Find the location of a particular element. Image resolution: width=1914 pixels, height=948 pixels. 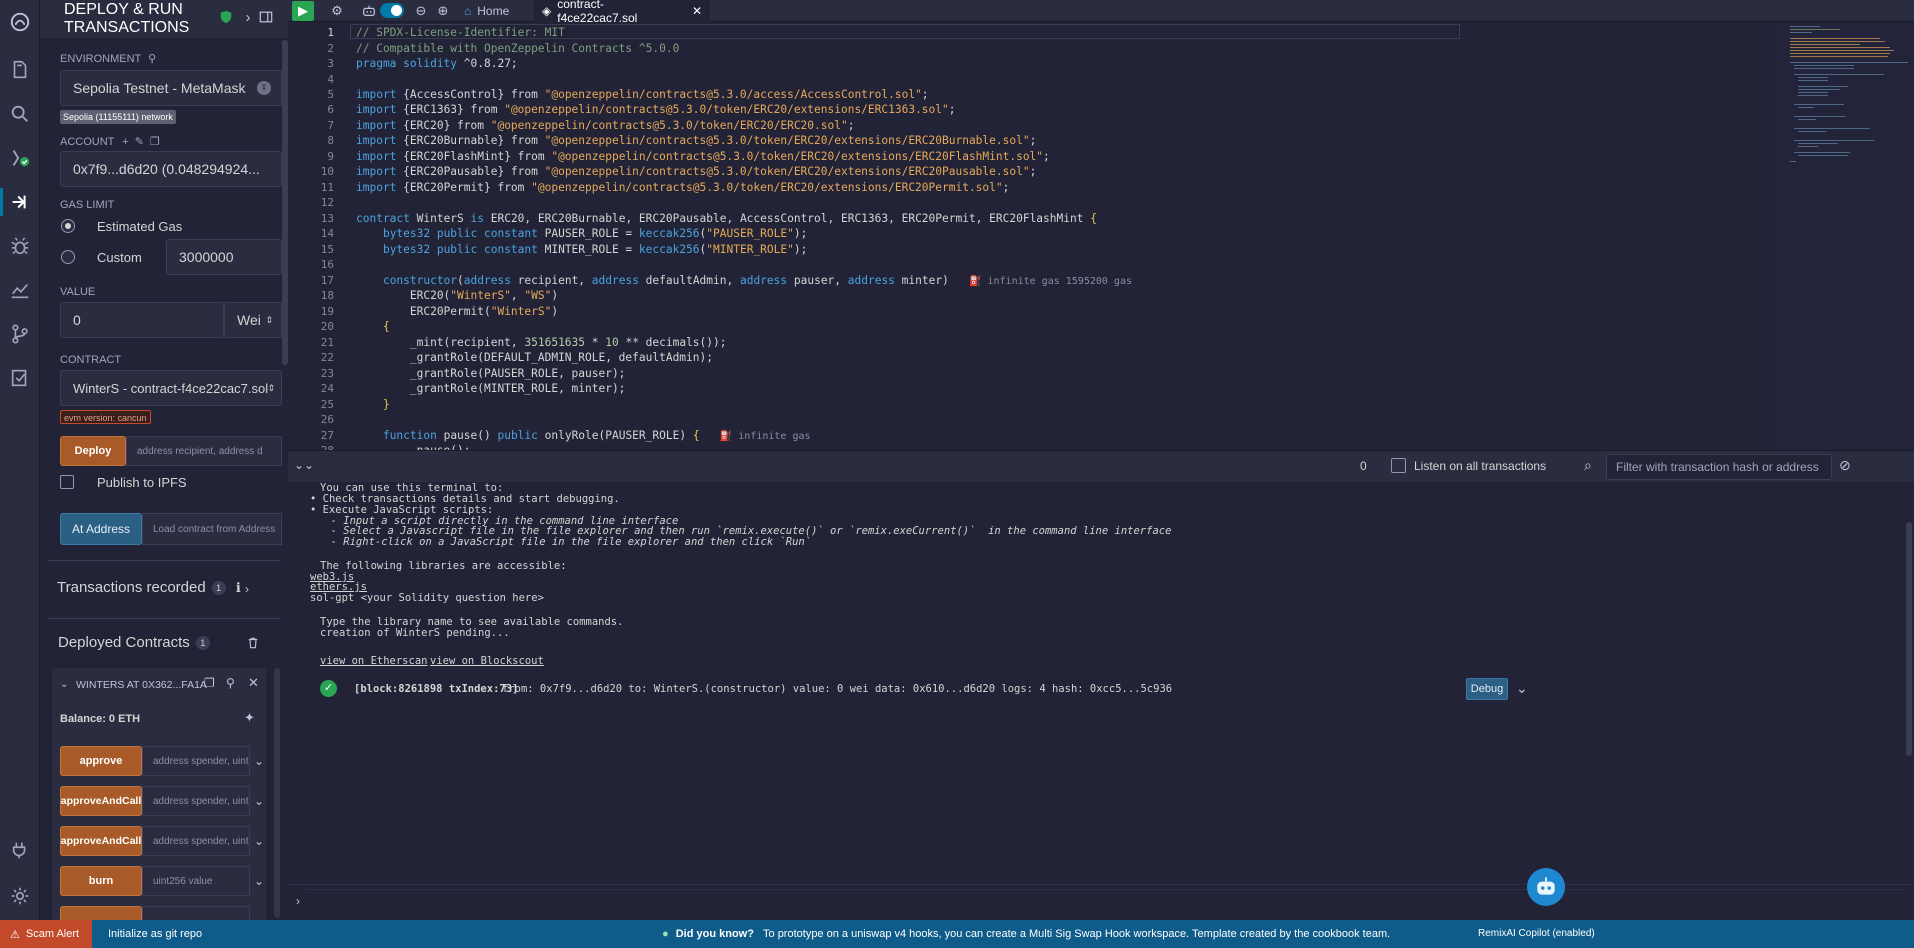

terminal-command-input: › is located at coordinates (1101, 902).